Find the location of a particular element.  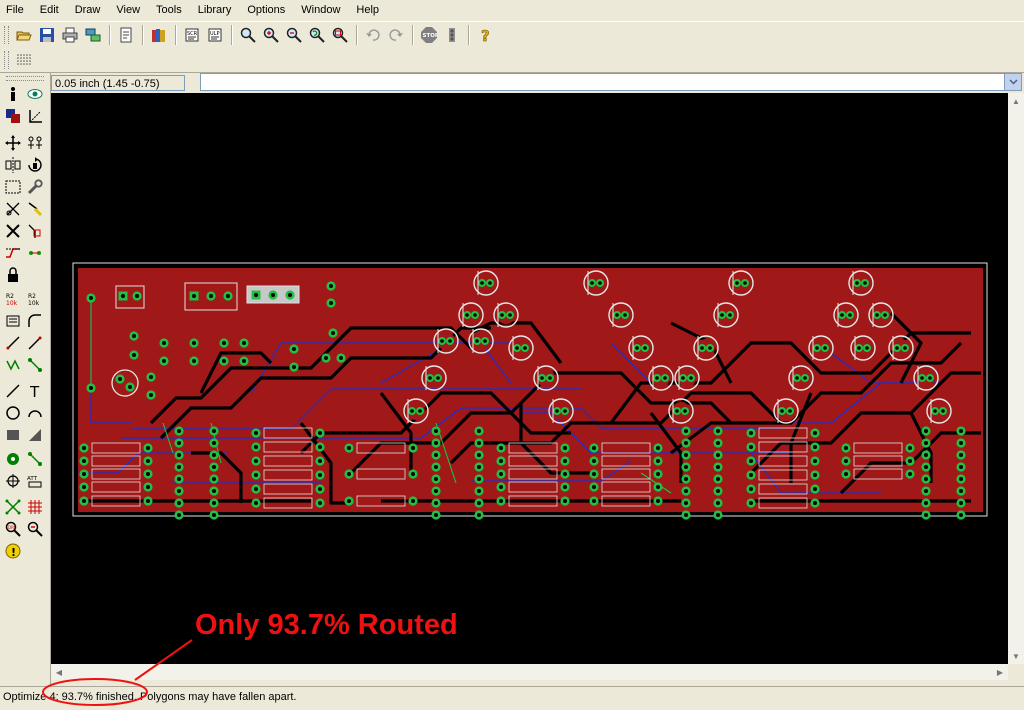

svg-text: DRC is located at coordinates (12, 527).